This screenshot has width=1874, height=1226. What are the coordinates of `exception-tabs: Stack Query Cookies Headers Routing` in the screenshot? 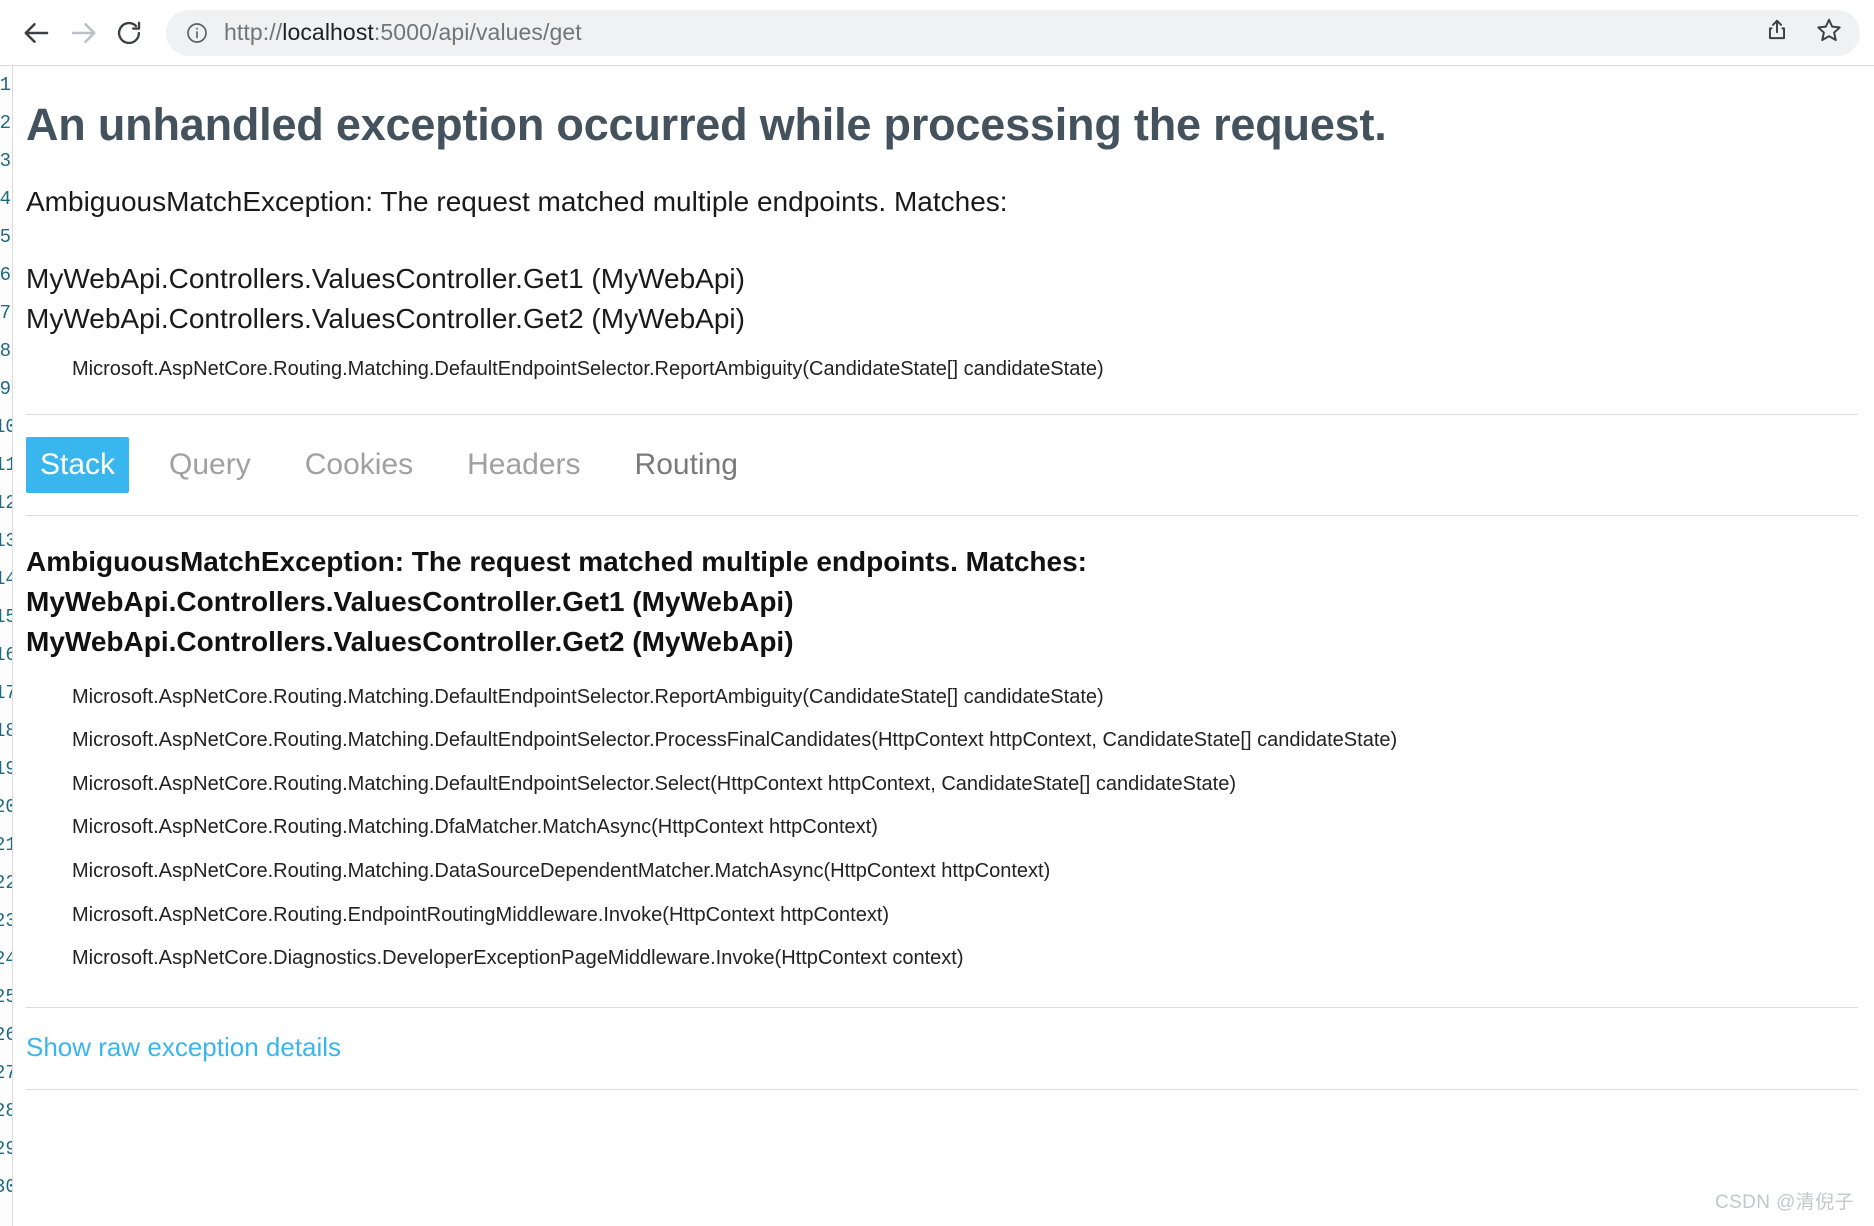 It's located at (950, 465).